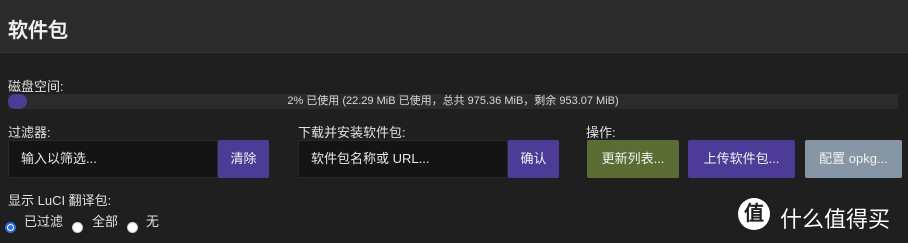  Describe the element at coordinates (77, 227) in the screenshot. I see `radio-all` at that location.